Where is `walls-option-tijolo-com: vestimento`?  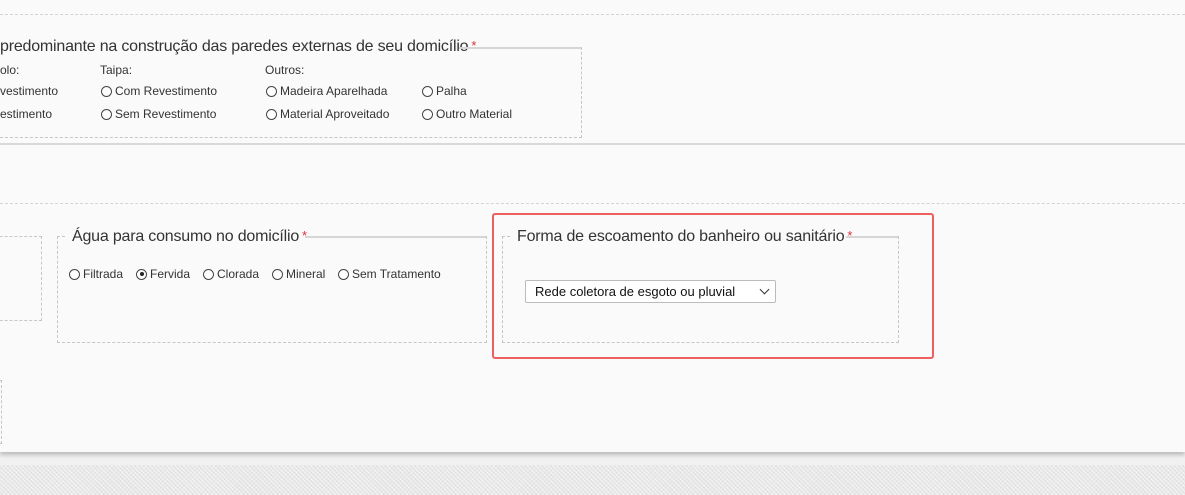 walls-option-tijolo-com: vestimento is located at coordinates (29, 91).